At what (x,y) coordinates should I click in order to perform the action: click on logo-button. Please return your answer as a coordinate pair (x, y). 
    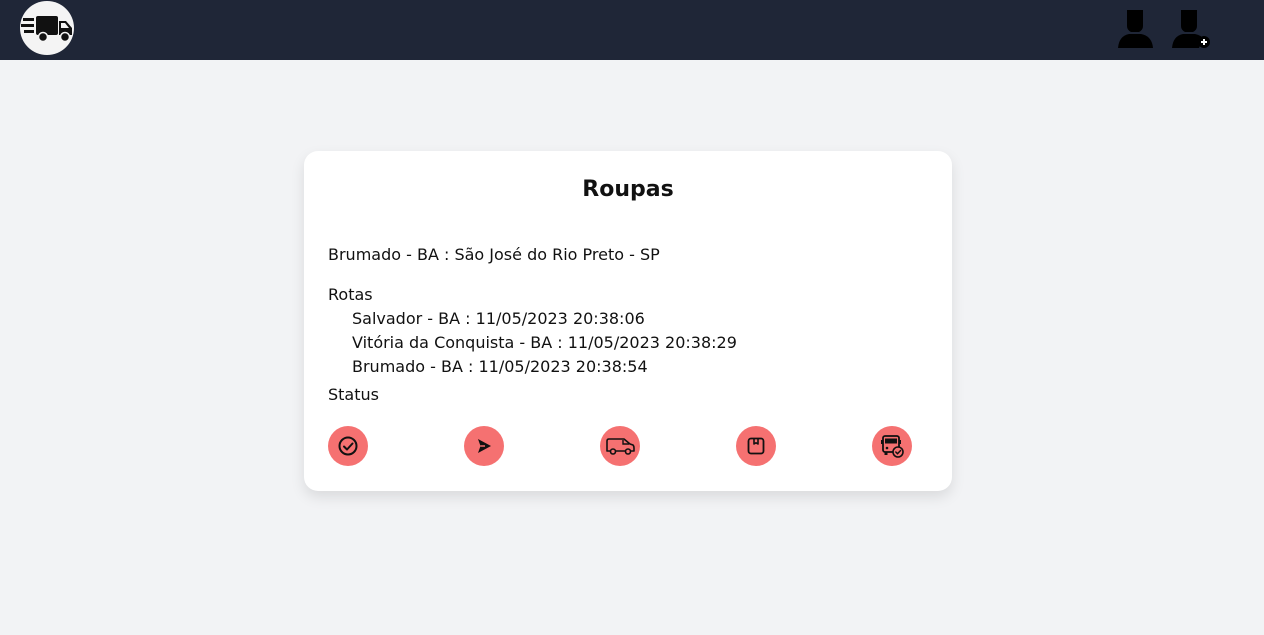
    Looking at the image, I should click on (47, 28).